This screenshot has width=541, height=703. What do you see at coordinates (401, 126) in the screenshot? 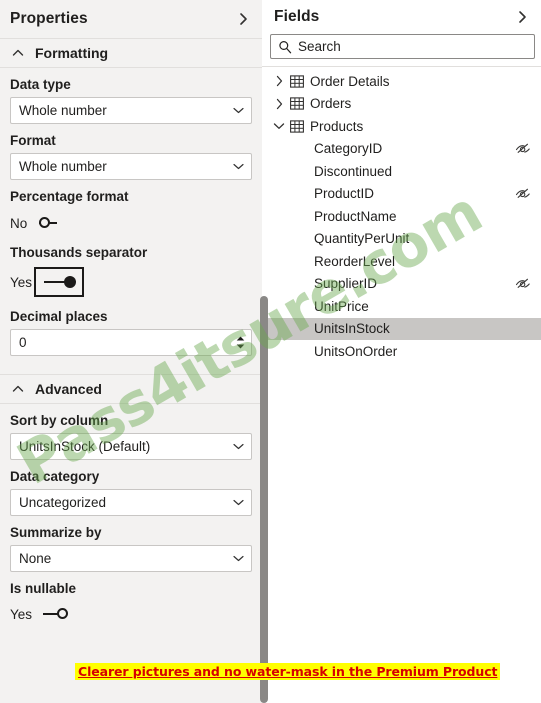
I see `table-node-products: Products` at bounding box center [401, 126].